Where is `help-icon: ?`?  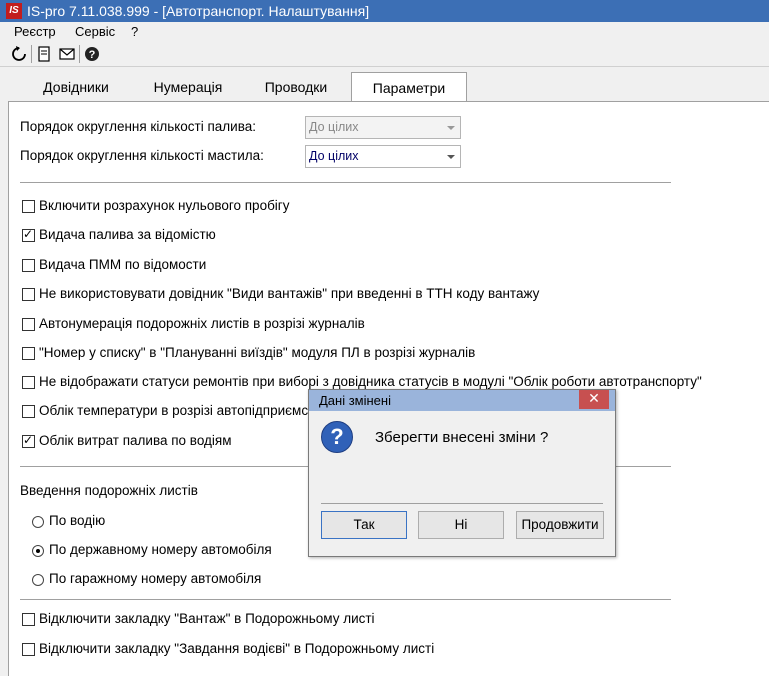 help-icon: ? is located at coordinates (92, 54).